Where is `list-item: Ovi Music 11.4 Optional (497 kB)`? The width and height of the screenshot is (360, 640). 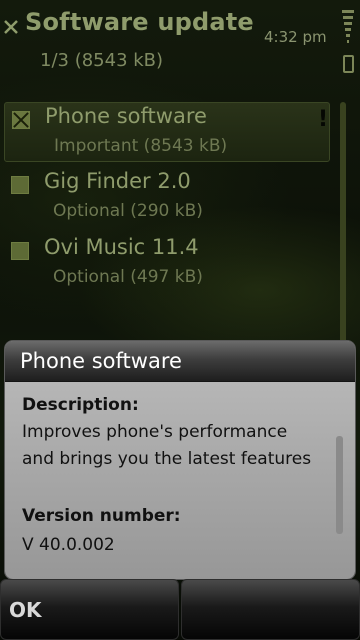 list-item: Ovi Music 11.4 Optional (497 kB) is located at coordinates (167, 264).